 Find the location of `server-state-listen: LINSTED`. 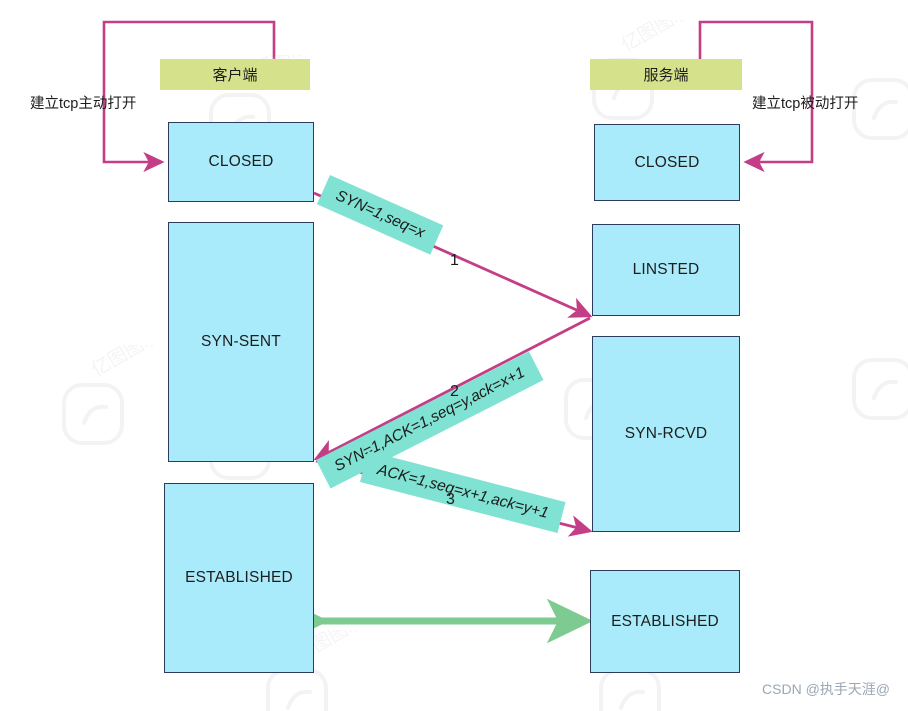

server-state-listen: LINSTED is located at coordinates (666, 270).